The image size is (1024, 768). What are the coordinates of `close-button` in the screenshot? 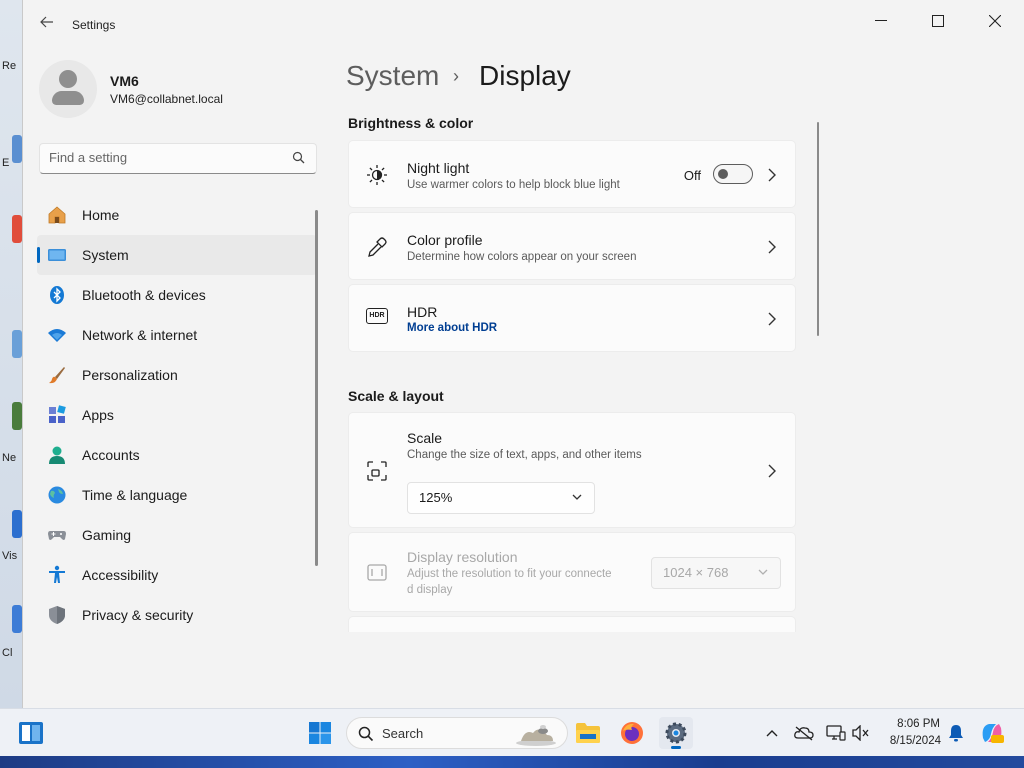 It's located at (995, 21).